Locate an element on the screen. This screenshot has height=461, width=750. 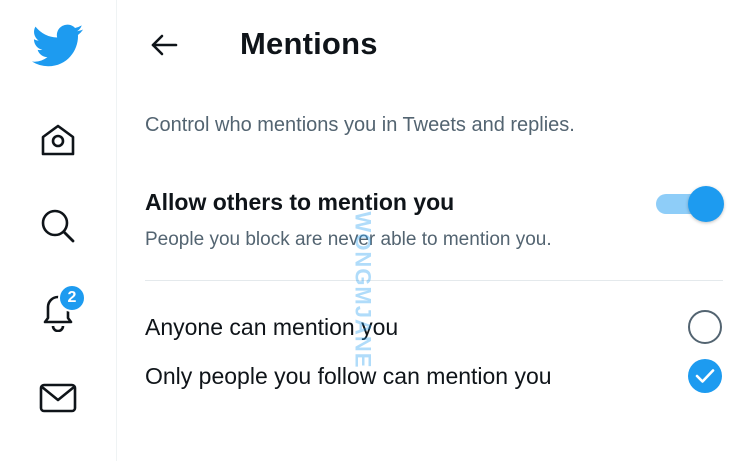
toggle-knob is located at coordinates (706, 204).